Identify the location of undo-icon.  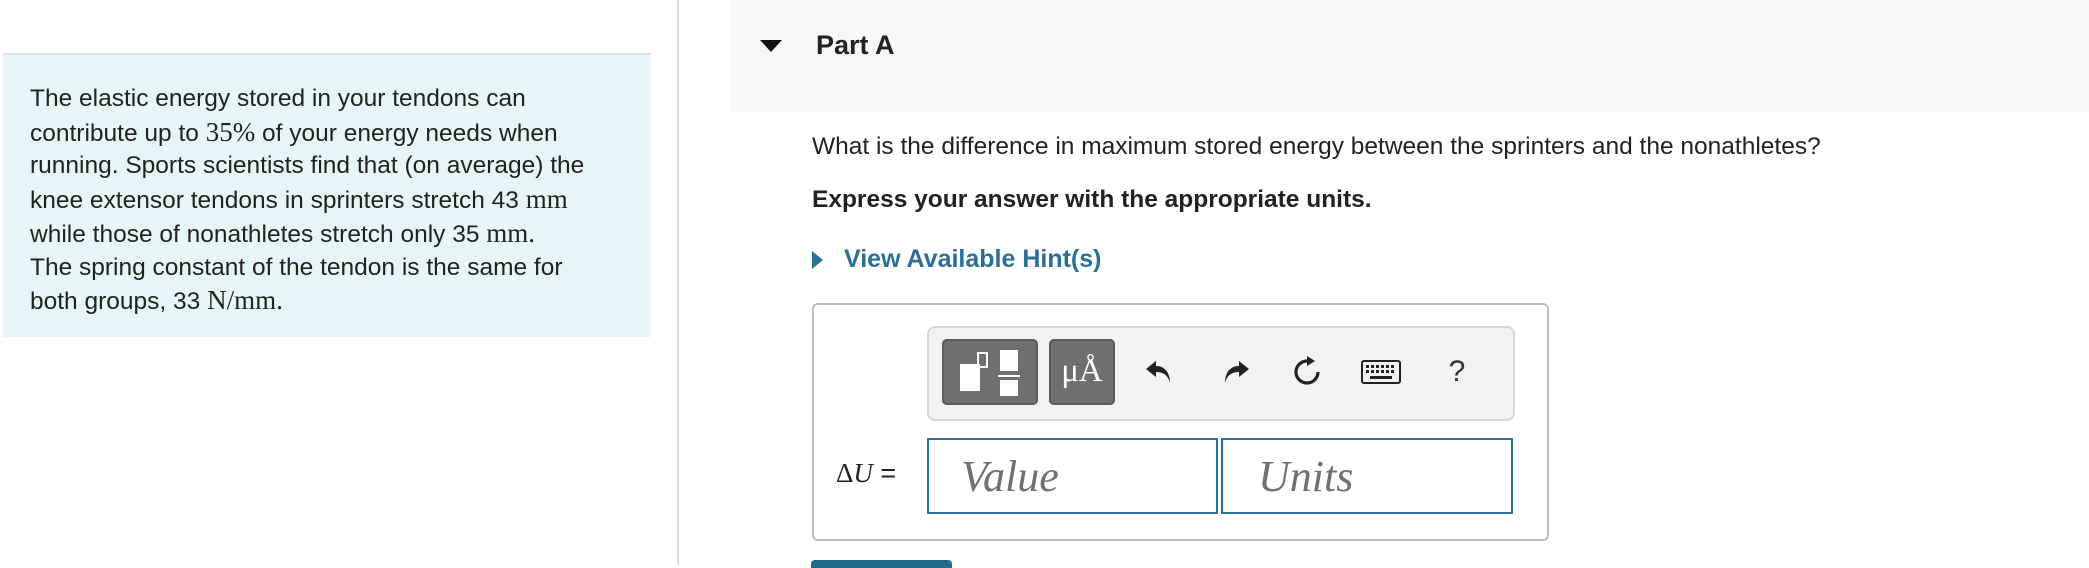
(1158, 372).